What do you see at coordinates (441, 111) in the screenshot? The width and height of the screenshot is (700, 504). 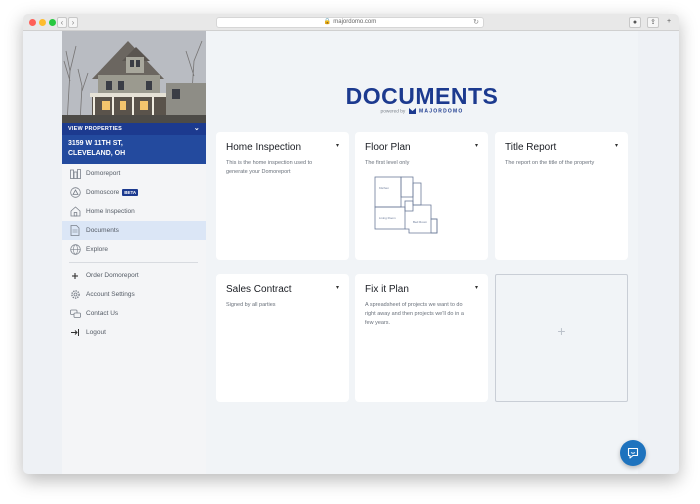 I see `brand-name: MAJORDOMO` at bounding box center [441, 111].